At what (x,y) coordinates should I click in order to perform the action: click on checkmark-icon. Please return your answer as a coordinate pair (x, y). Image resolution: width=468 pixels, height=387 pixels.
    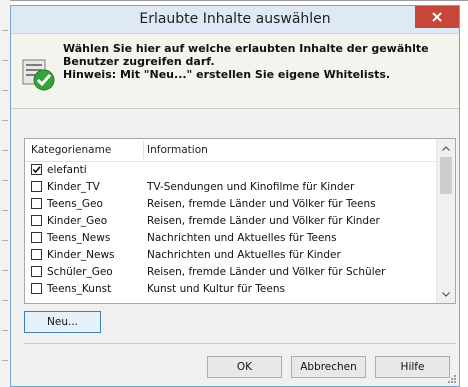
    Looking at the image, I should click on (36, 170).